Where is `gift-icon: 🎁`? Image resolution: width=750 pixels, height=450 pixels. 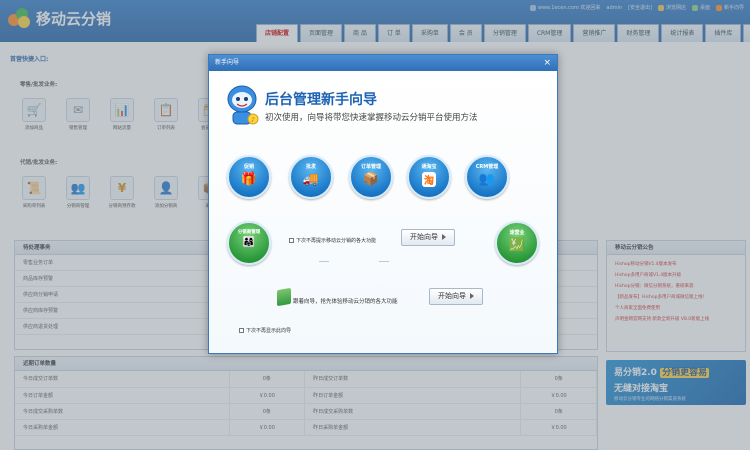 gift-icon: 🎁 is located at coordinates (249, 179).